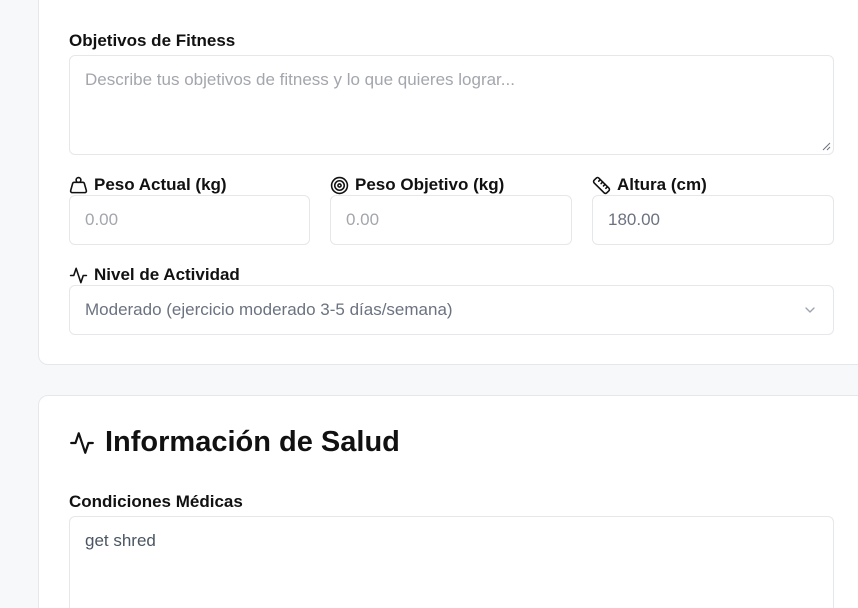  I want to click on target-weight-label: Peso Objetivo (kg), so click(417, 185).